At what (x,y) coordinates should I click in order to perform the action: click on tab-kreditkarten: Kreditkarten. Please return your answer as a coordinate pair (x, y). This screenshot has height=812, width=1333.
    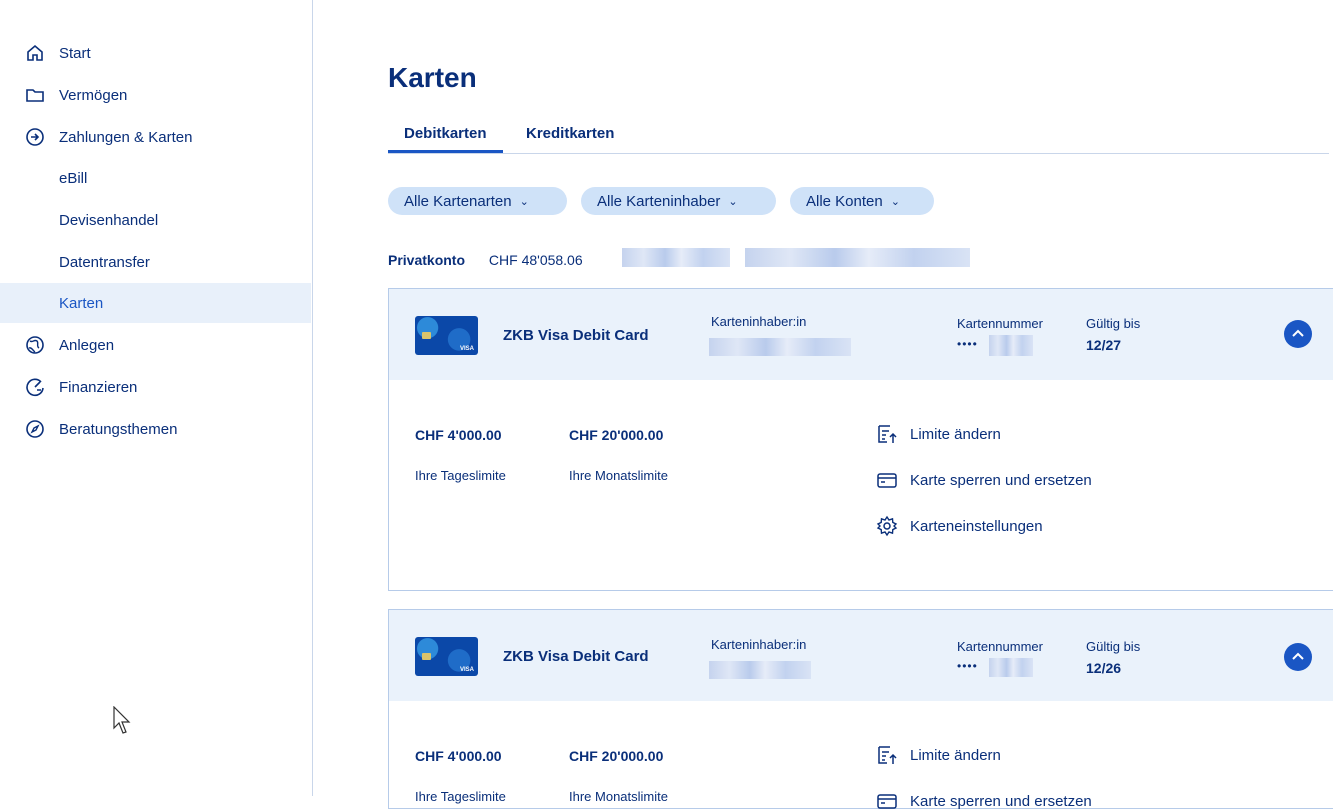
    Looking at the image, I should click on (570, 137).